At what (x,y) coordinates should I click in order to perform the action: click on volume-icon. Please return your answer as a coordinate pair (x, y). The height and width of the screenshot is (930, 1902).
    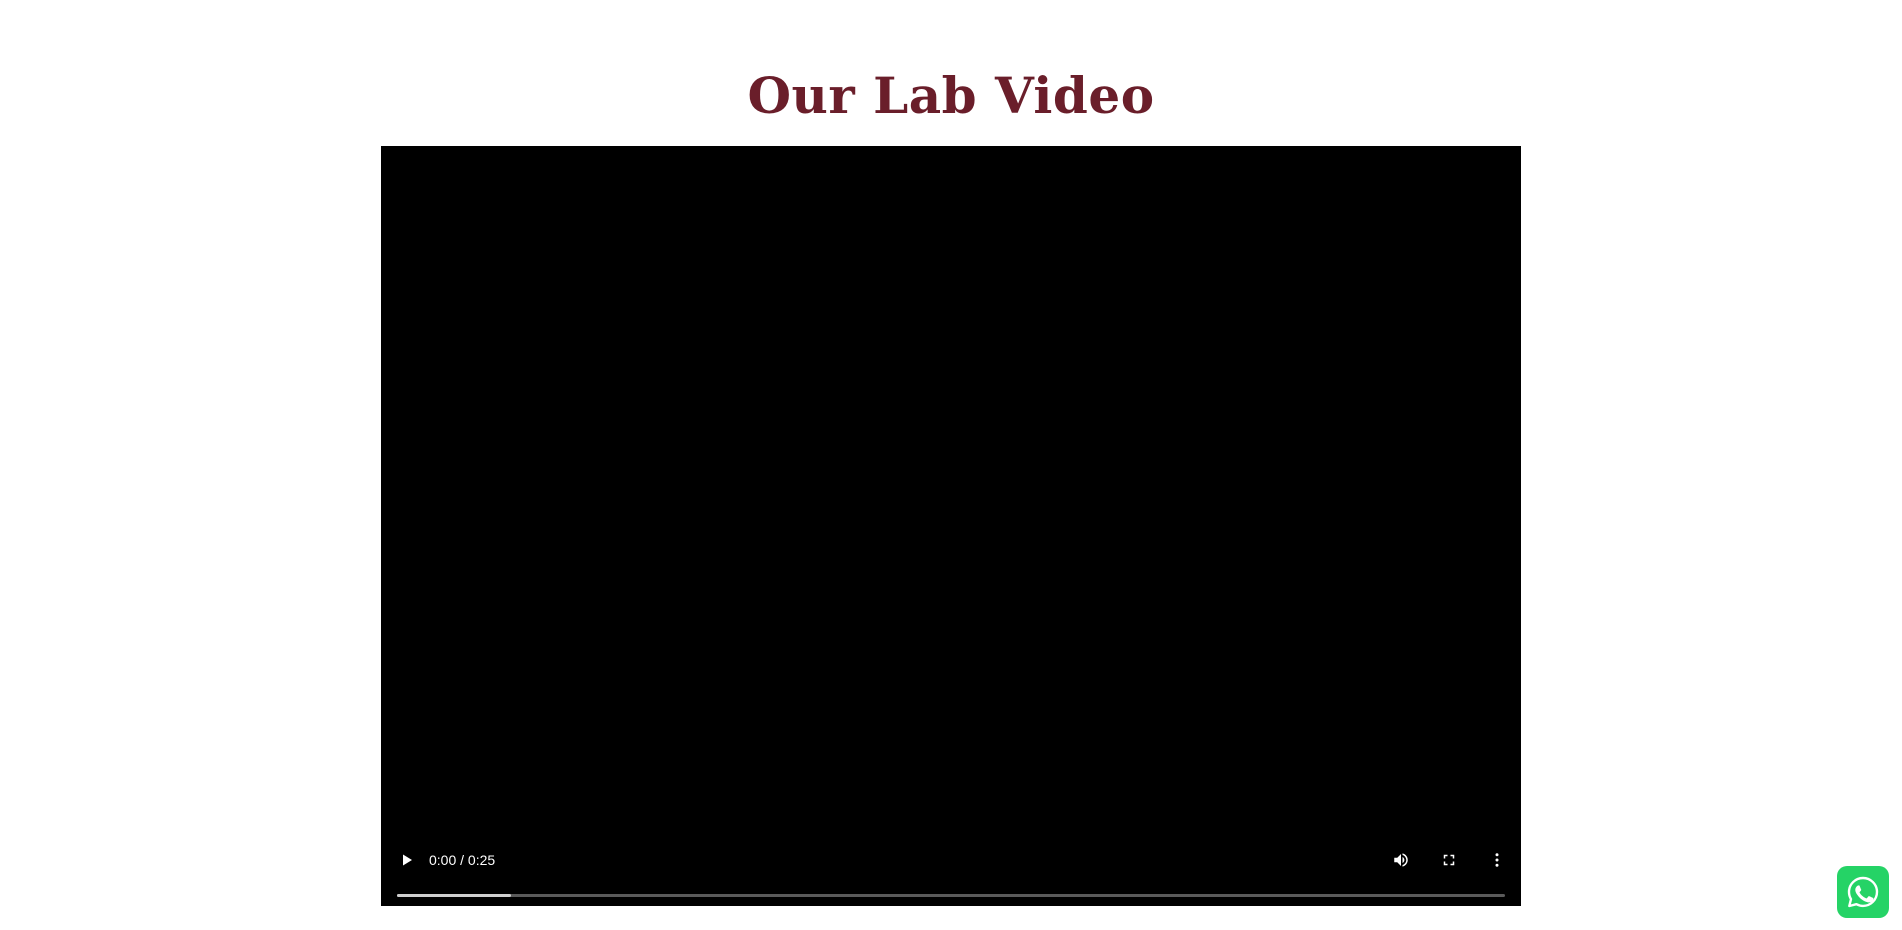
    Looking at the image, I should click on (1401, 860).